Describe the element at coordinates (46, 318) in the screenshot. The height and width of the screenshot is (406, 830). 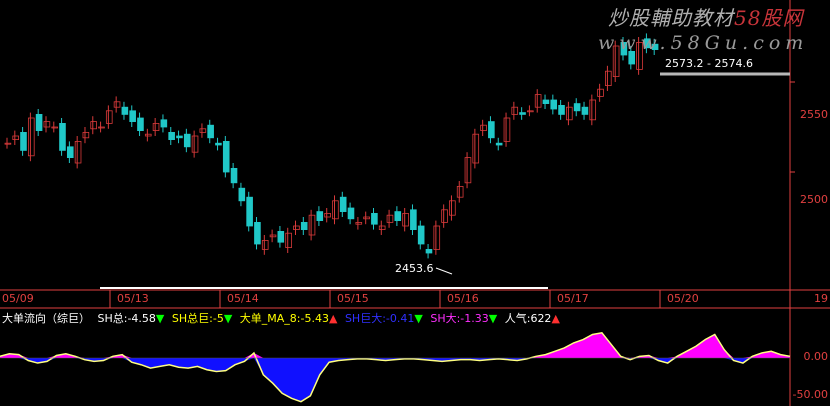
I see `indicator-title: 大单流向（综巨）` at that location.